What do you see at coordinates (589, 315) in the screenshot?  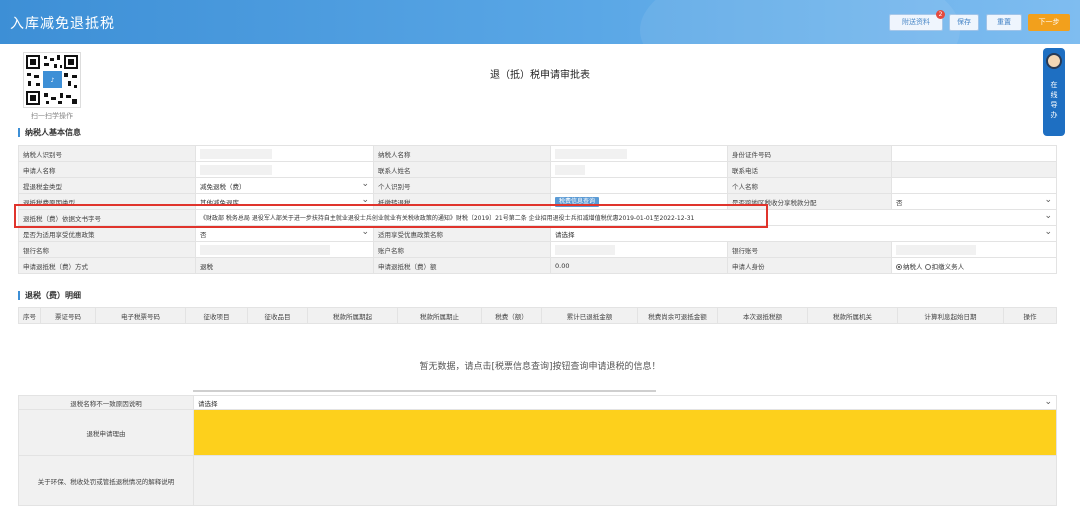 I see `col-header: 累计已退抵金额` at bounding box center [589, 315].